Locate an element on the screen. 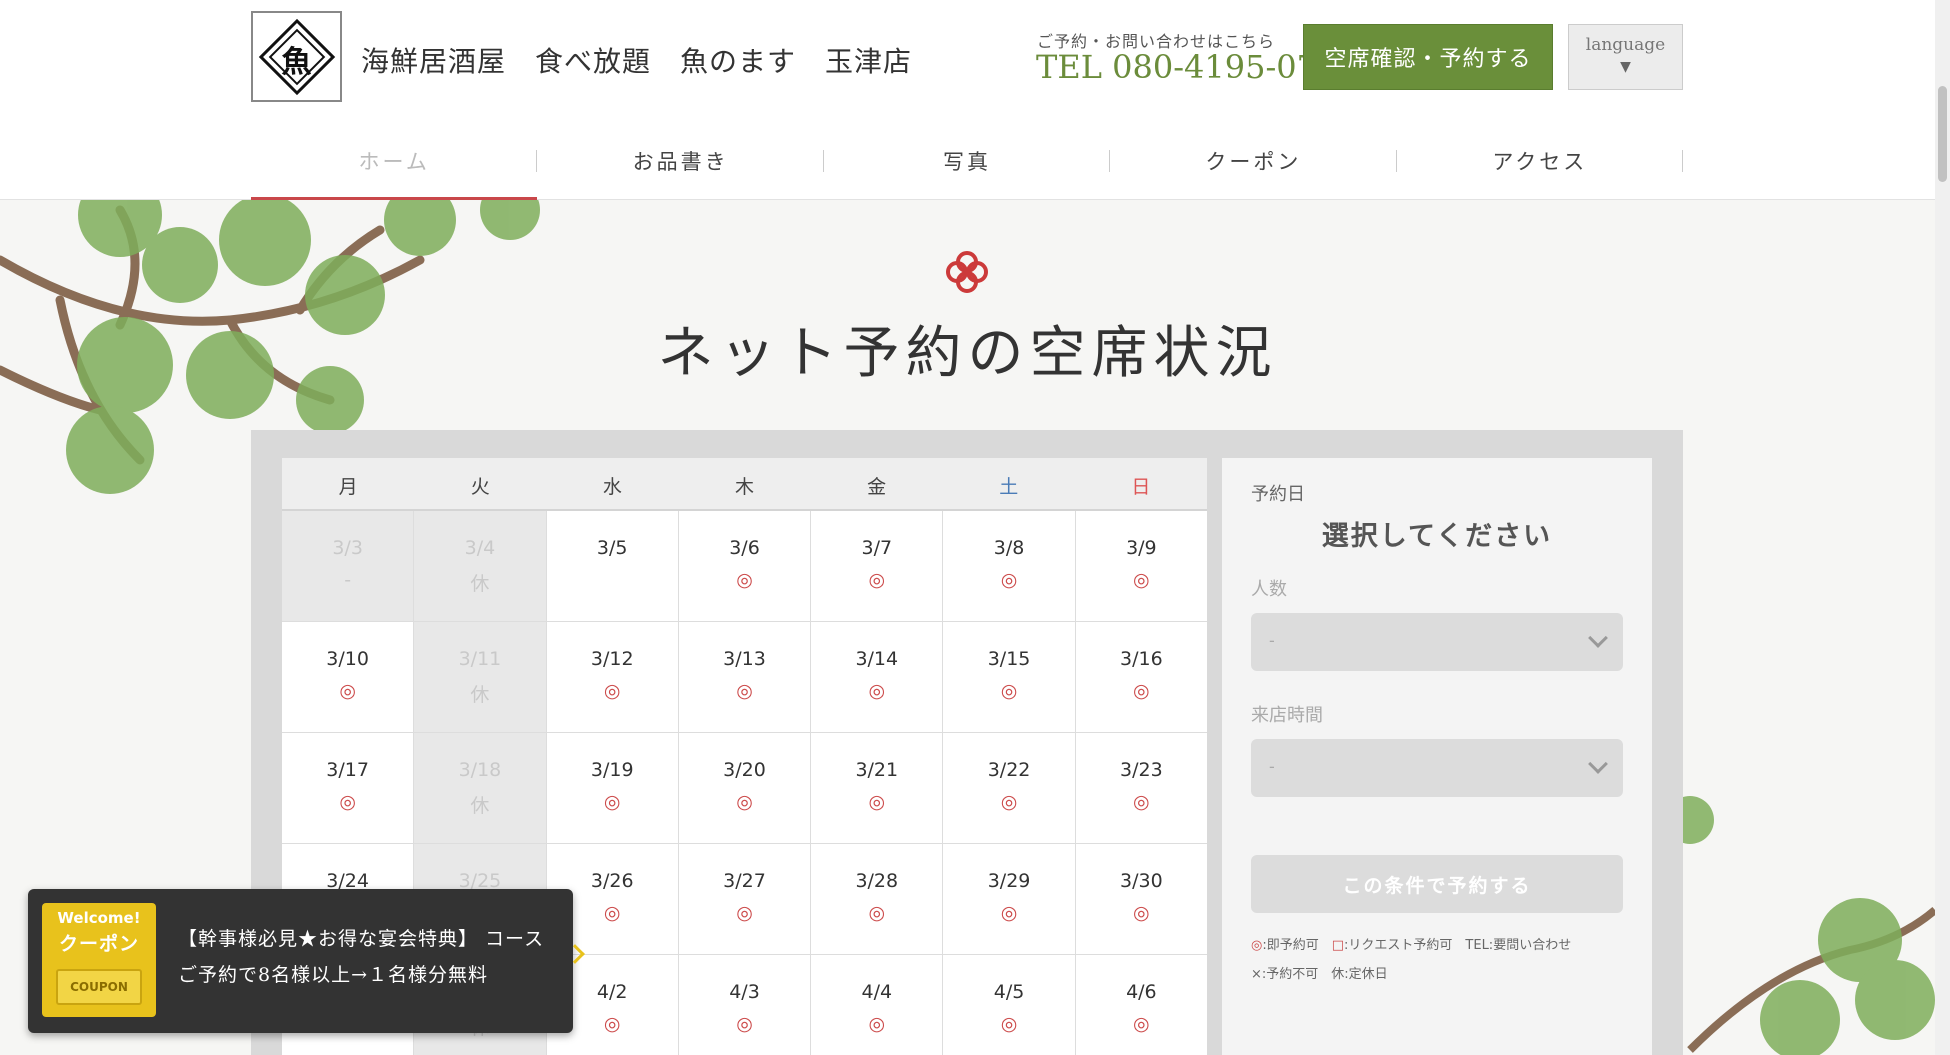 The height and width of the screenshot is (1055, 1950). calendar-day-cell: 3/29 ◎ is located at coordinates (1009, 899).